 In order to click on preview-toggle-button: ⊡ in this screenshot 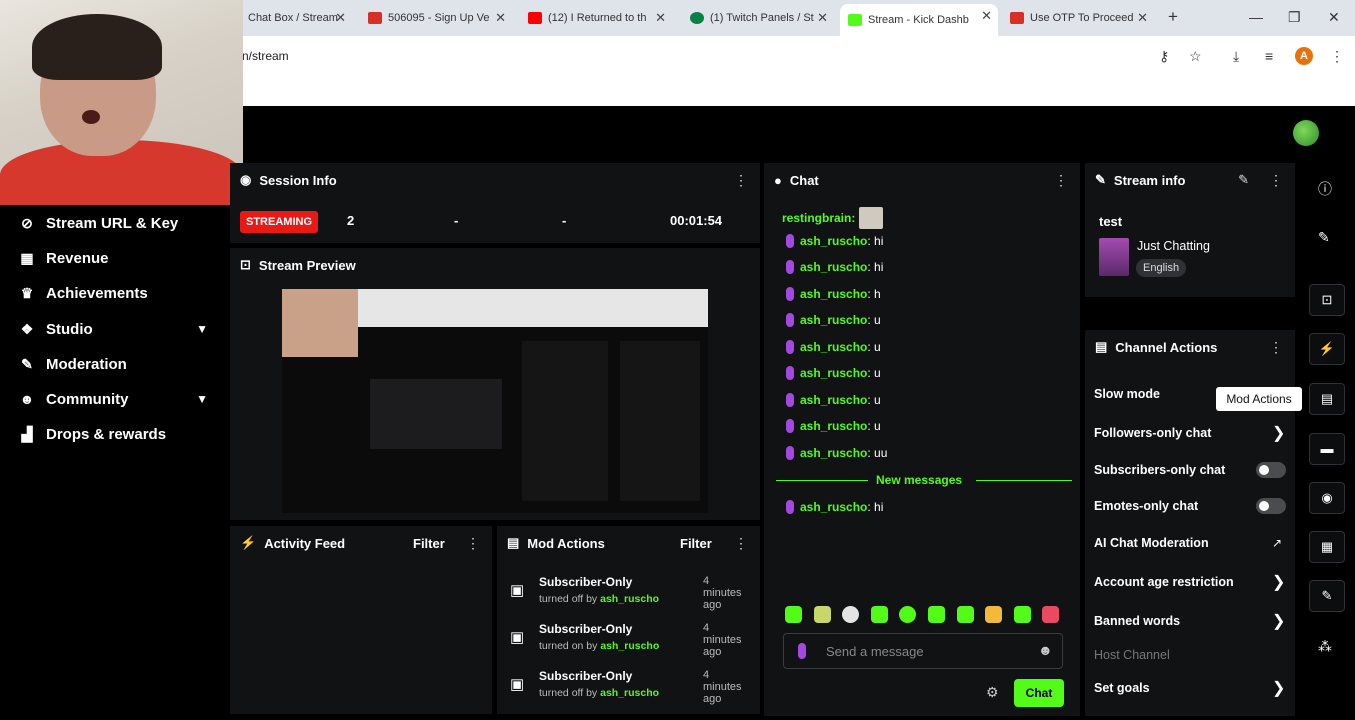, I will do `click(1327, 300)`.